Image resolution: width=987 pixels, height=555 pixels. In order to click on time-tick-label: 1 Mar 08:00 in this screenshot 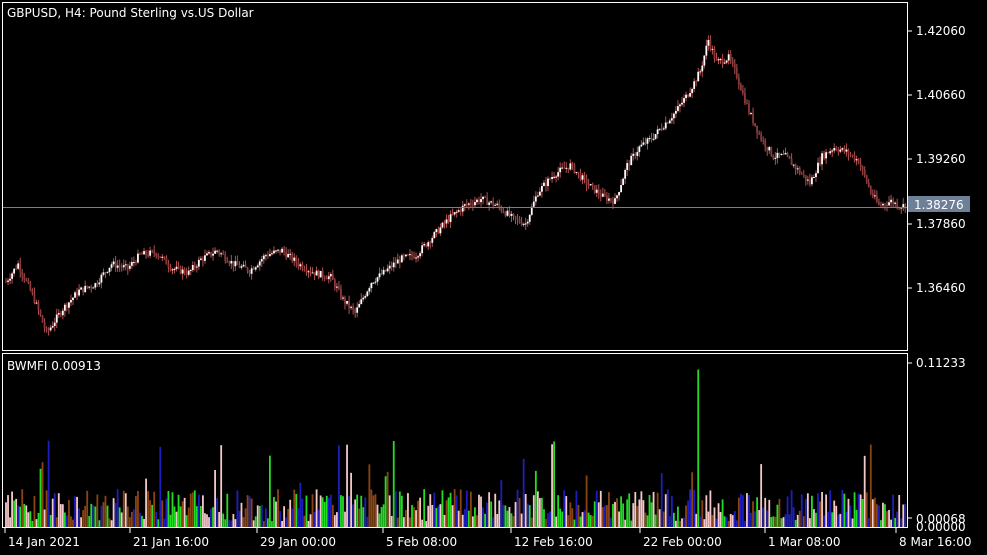, I will do `click(804, 542)`.